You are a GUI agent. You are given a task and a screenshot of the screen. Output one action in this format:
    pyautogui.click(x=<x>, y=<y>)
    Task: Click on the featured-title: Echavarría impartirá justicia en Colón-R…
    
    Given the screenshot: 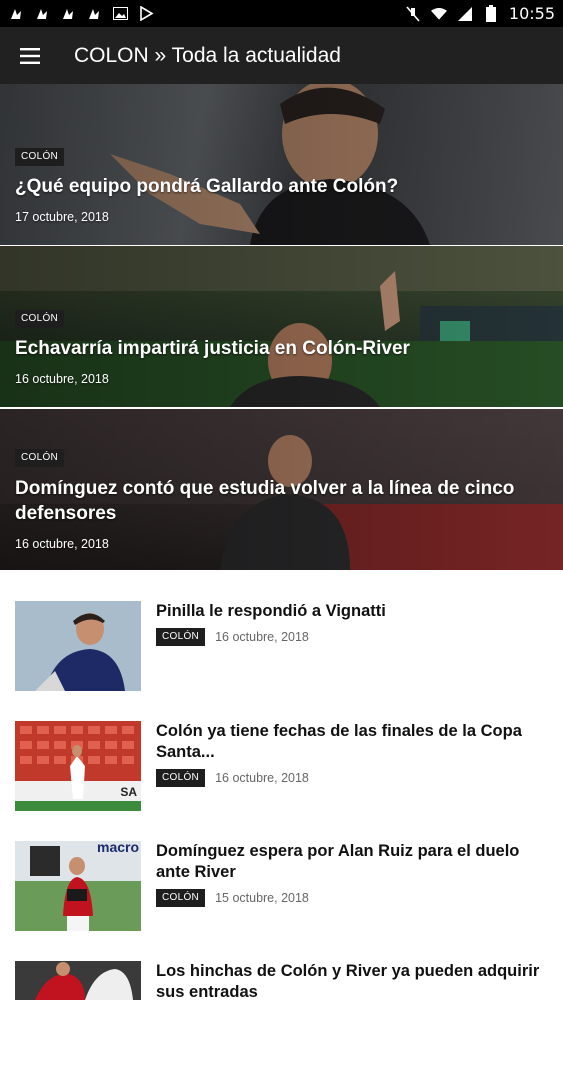 What is the action you would take?
    pyautogui.click(x=280, y=348)
    